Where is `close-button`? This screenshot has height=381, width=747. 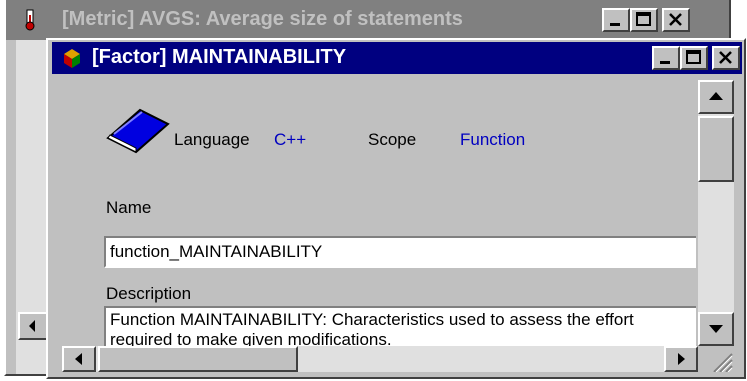
close-button is located at coordinates (726, 58).